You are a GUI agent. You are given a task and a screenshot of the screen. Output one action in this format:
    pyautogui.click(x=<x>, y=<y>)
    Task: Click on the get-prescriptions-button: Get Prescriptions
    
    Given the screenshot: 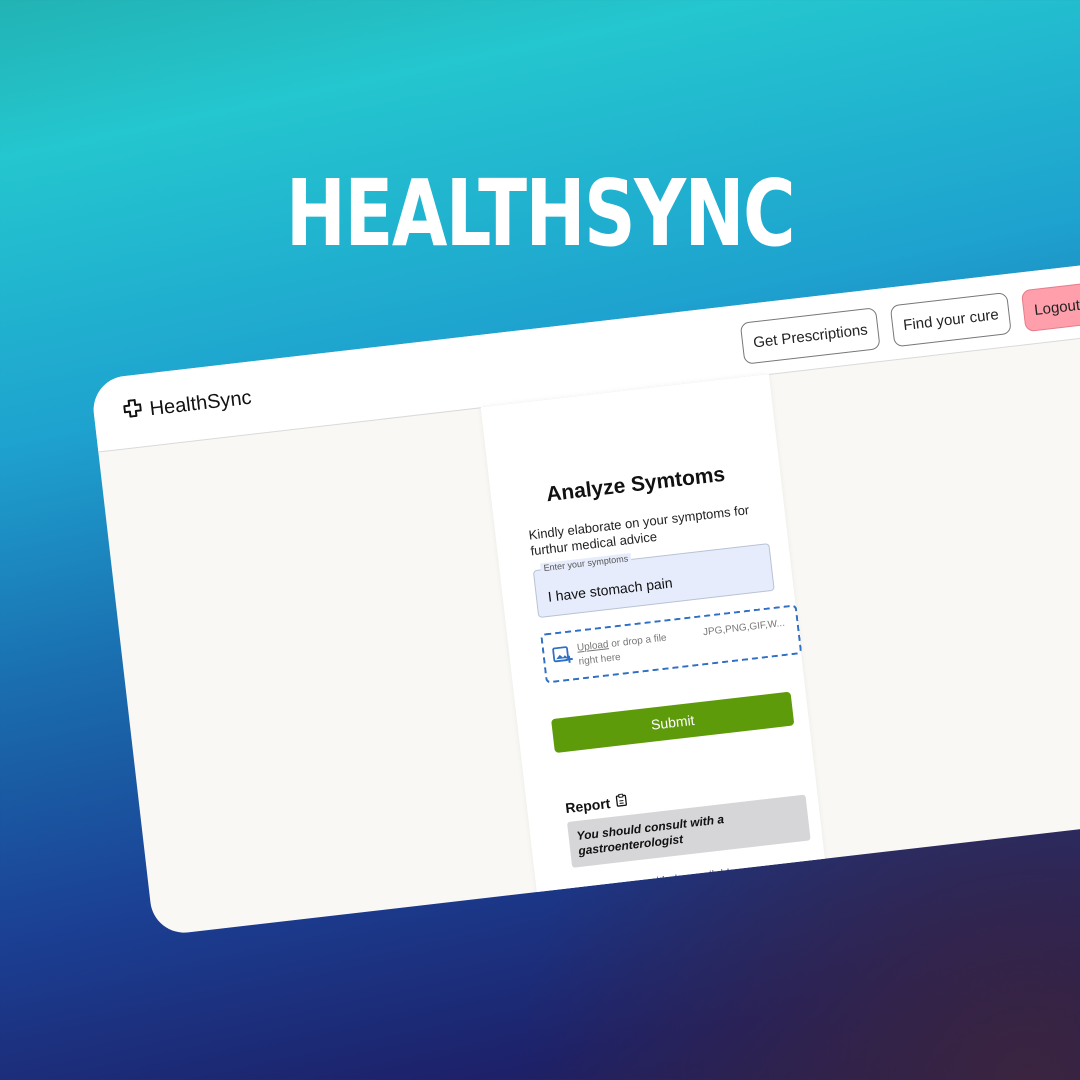 What is the action you would take?
    pyautogui.click(x=810, y=336)
    